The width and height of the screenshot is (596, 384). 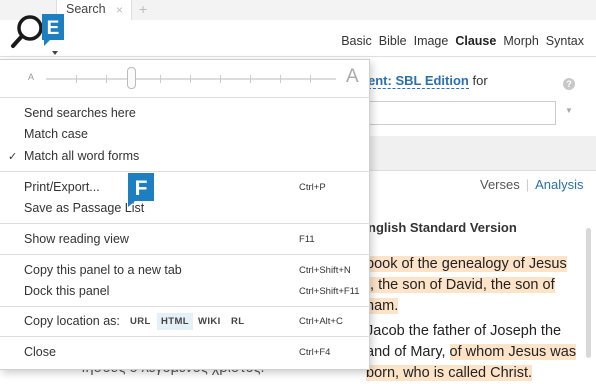 What do you see at coordinates (565, 41) in the screenshot?
I see `kind-syntax: Syntax` at bounding box center [565, 41].